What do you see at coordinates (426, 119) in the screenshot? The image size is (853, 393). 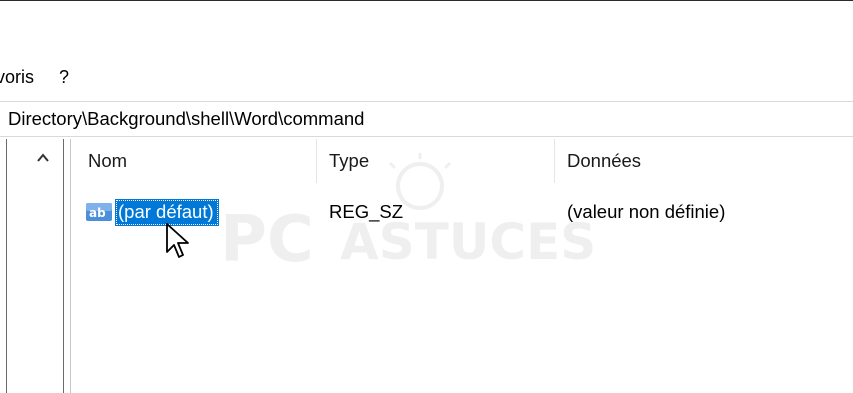 I see `address-bar: Directory\Background\shell\Word\command` at bounding box center [426, 119].